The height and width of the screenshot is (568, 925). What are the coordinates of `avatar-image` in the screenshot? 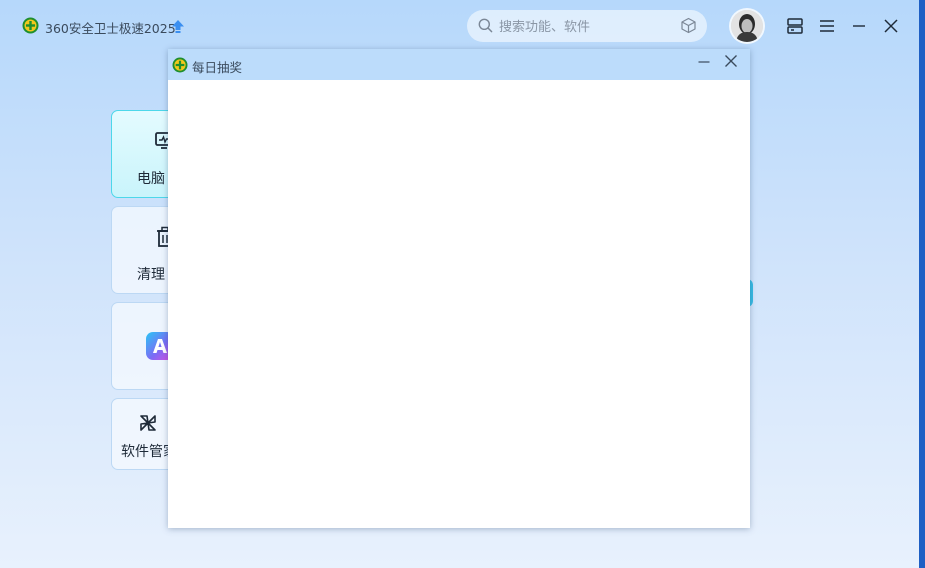 It's located at (747, 26).